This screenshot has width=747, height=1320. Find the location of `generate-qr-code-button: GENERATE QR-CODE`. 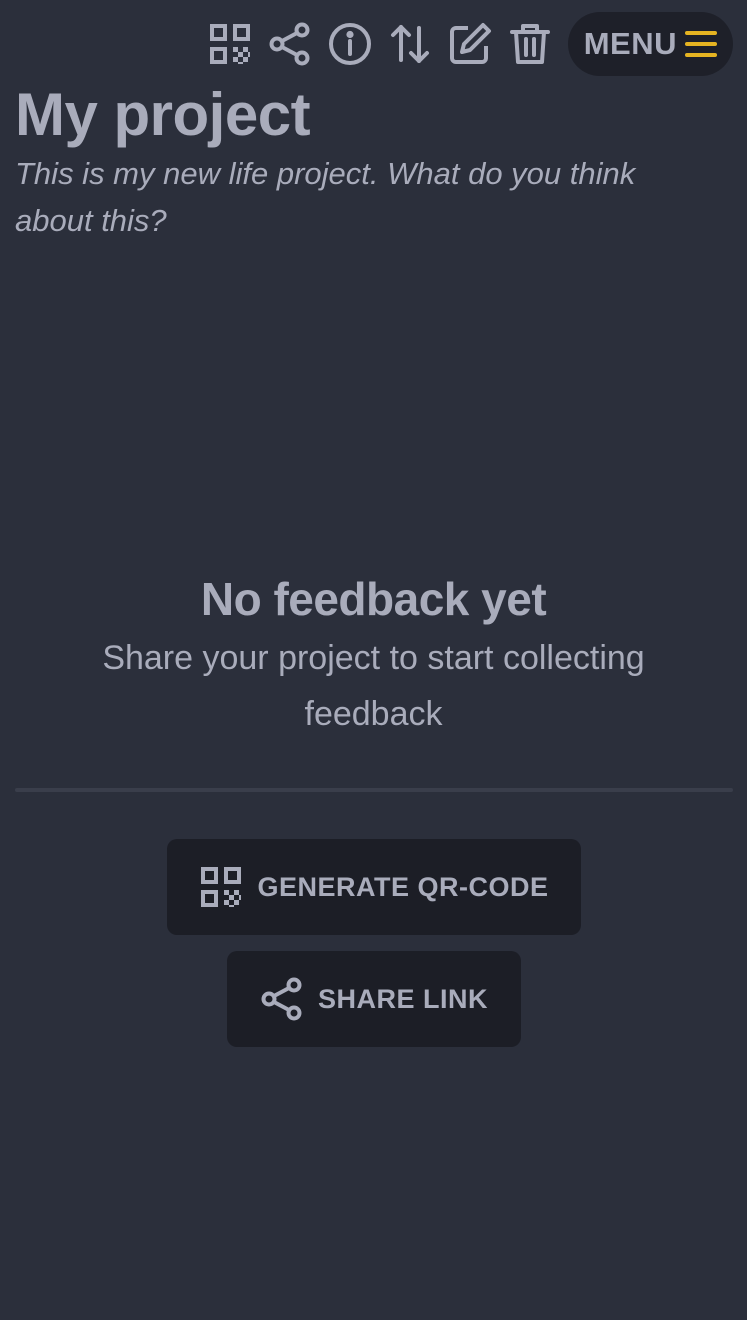

generate-qr-code-button: GENERATE QR-CODE is located at coordinates (374, 887).